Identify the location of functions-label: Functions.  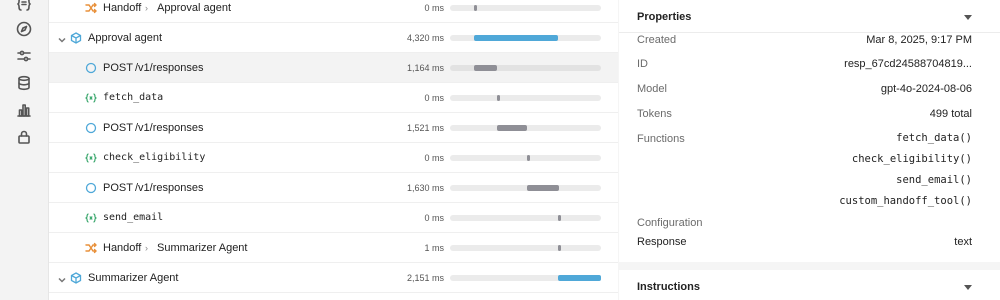
(661, 139).